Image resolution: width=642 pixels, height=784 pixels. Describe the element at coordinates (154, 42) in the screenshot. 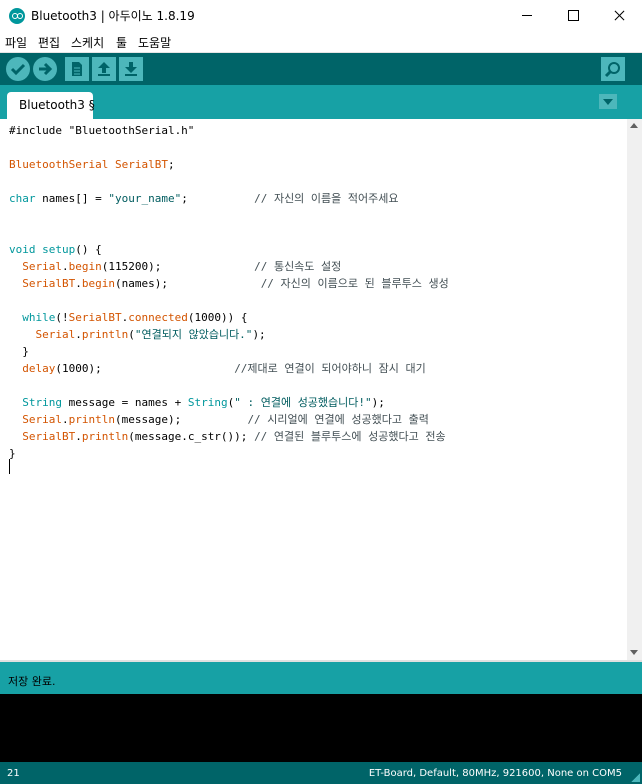

I see `menu-help: 도움말` at that location.